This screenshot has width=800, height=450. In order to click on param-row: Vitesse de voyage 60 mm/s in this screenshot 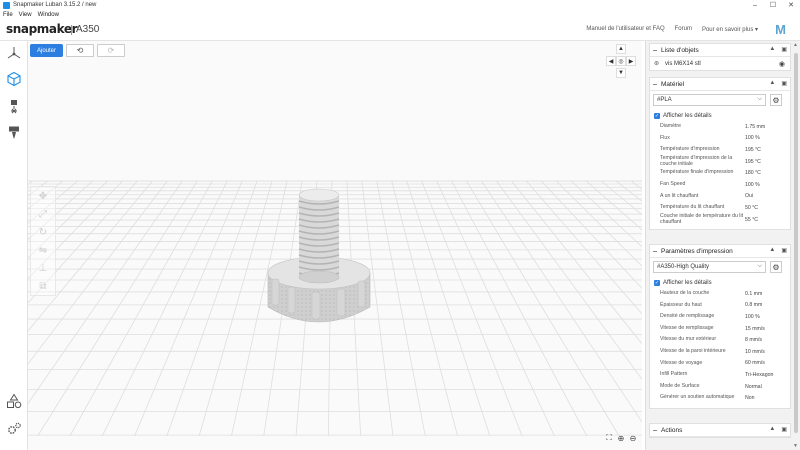, I will do `click(720, 364)`.